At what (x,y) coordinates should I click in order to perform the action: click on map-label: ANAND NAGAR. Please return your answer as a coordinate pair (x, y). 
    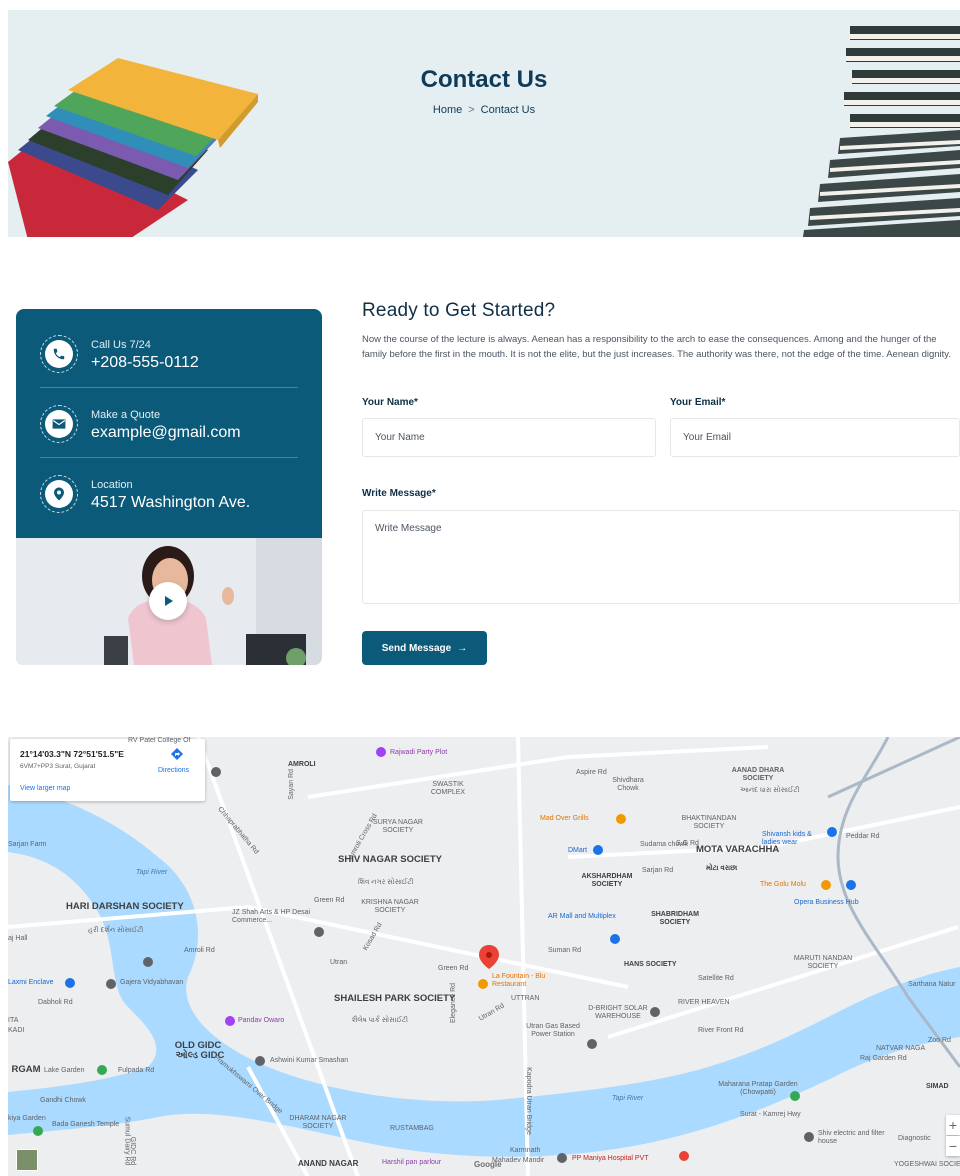
    Looking at the image, I should click on (328, 1163).